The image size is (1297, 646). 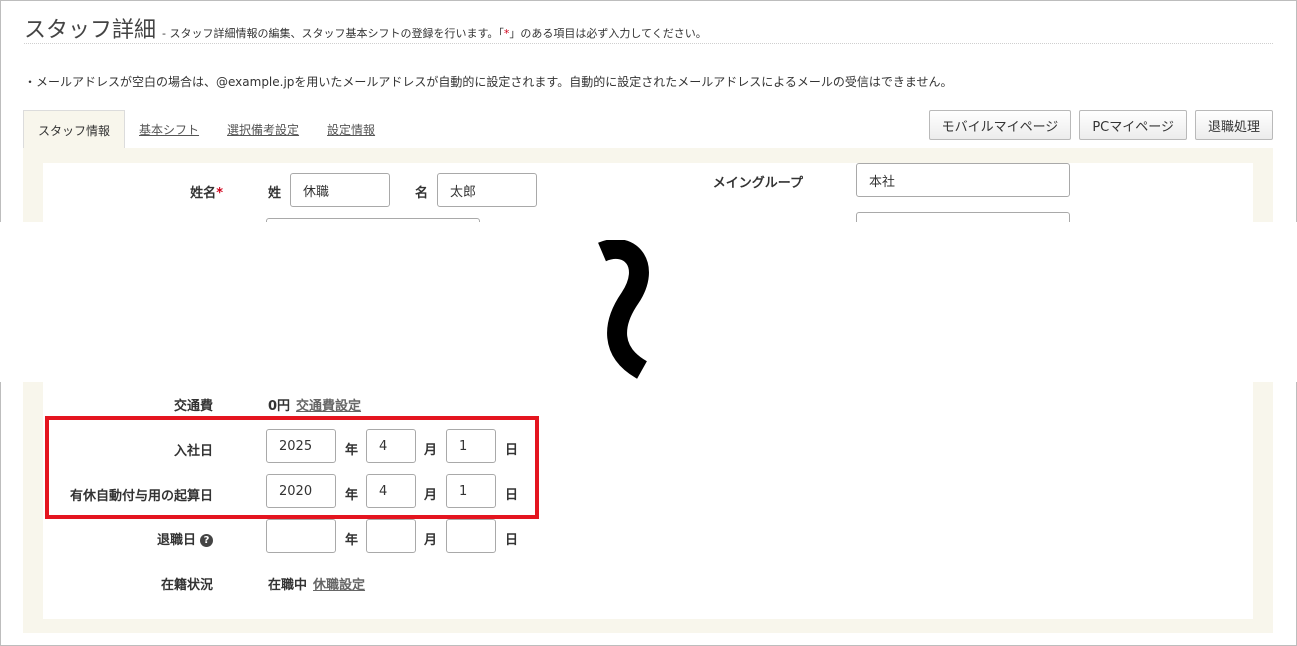 I want to click on mei-label: 名, so click(x=422, y=193).